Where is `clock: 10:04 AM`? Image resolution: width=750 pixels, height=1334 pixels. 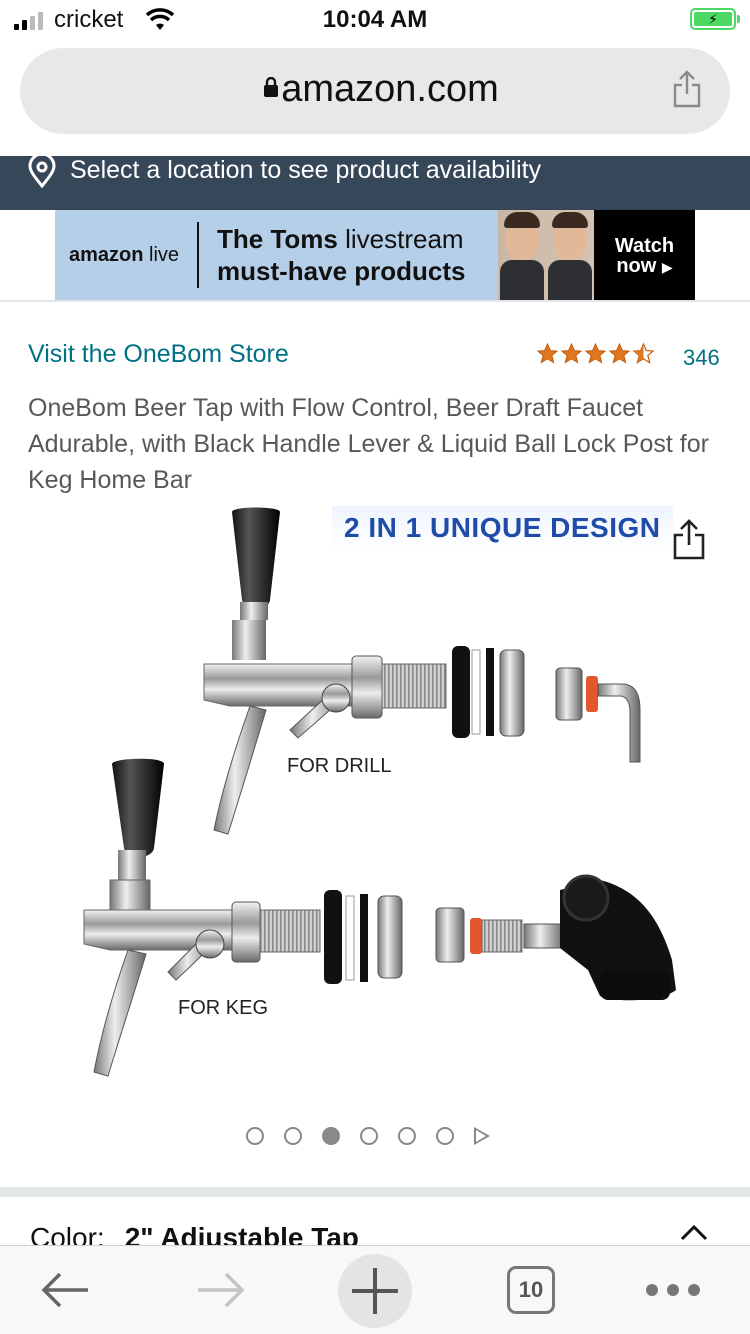
clock: 10:04 AM is located at coordinates (375, 19).